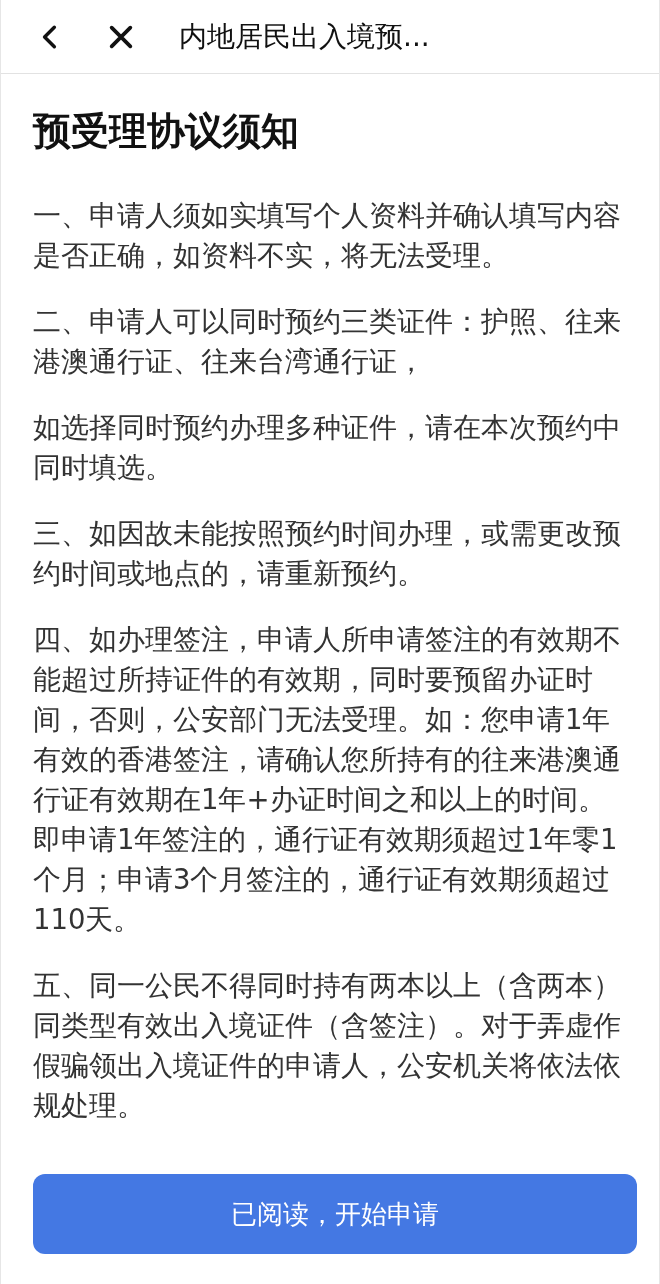 The image size is (660, 1284). Describe the element at coordinates (166, 131) in the screenshot. I see `section-heading: 预受理协议须知` at that location.